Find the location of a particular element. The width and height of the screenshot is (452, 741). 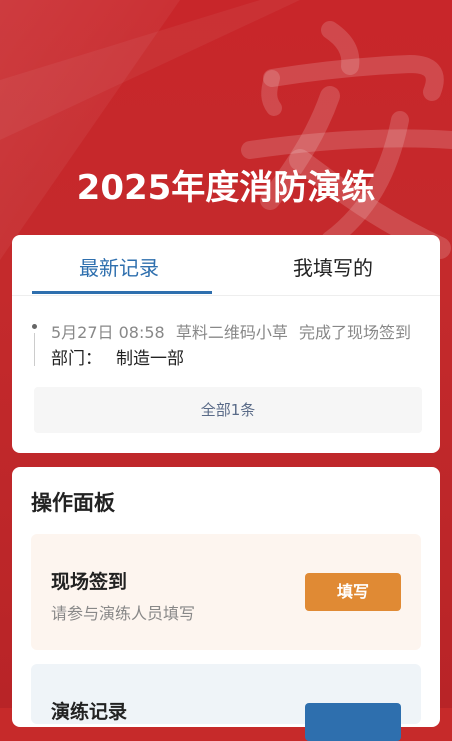

record-department: 部门： 制造一部 is located at coordinates (117, 356).